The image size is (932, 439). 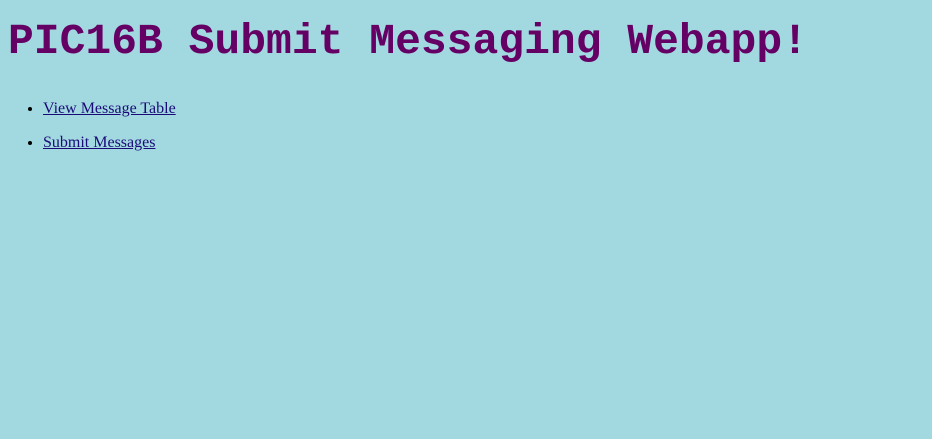 What do you see at coordinates (408, 41) in the screenshot?
I see `page-title: PIC16B Submit Messaging Webapp!` at bounding box center [408, 41].